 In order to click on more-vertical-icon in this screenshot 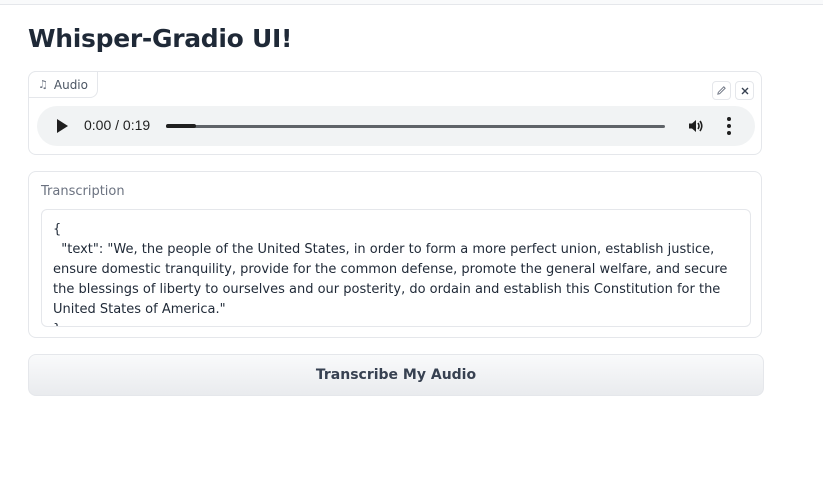, I will do `click(729, 126)`.